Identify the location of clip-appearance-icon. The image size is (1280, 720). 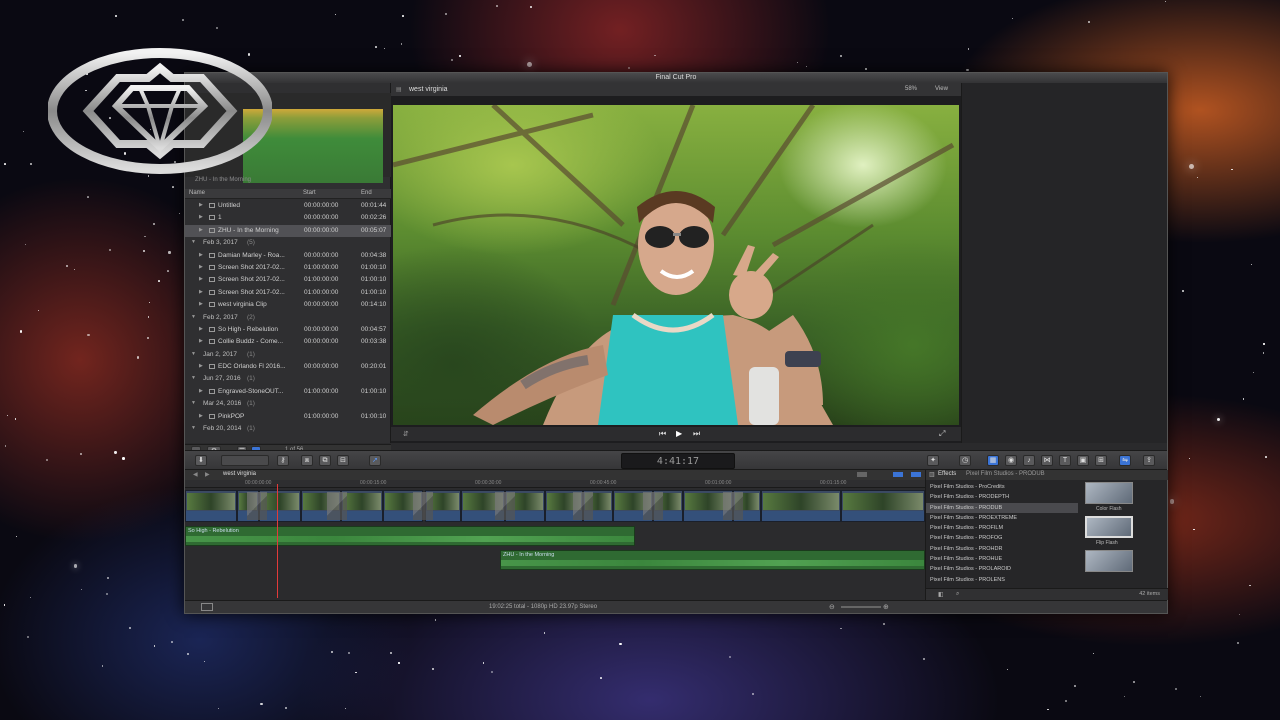
(862, 474).